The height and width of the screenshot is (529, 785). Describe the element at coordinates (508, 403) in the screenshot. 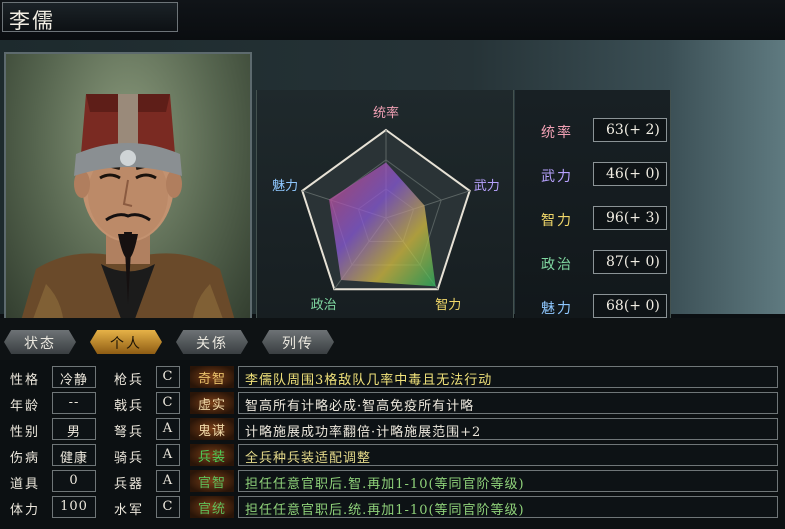

I see `skill-description: 智高所有计略必成·智高免疫所有计略` at that location.